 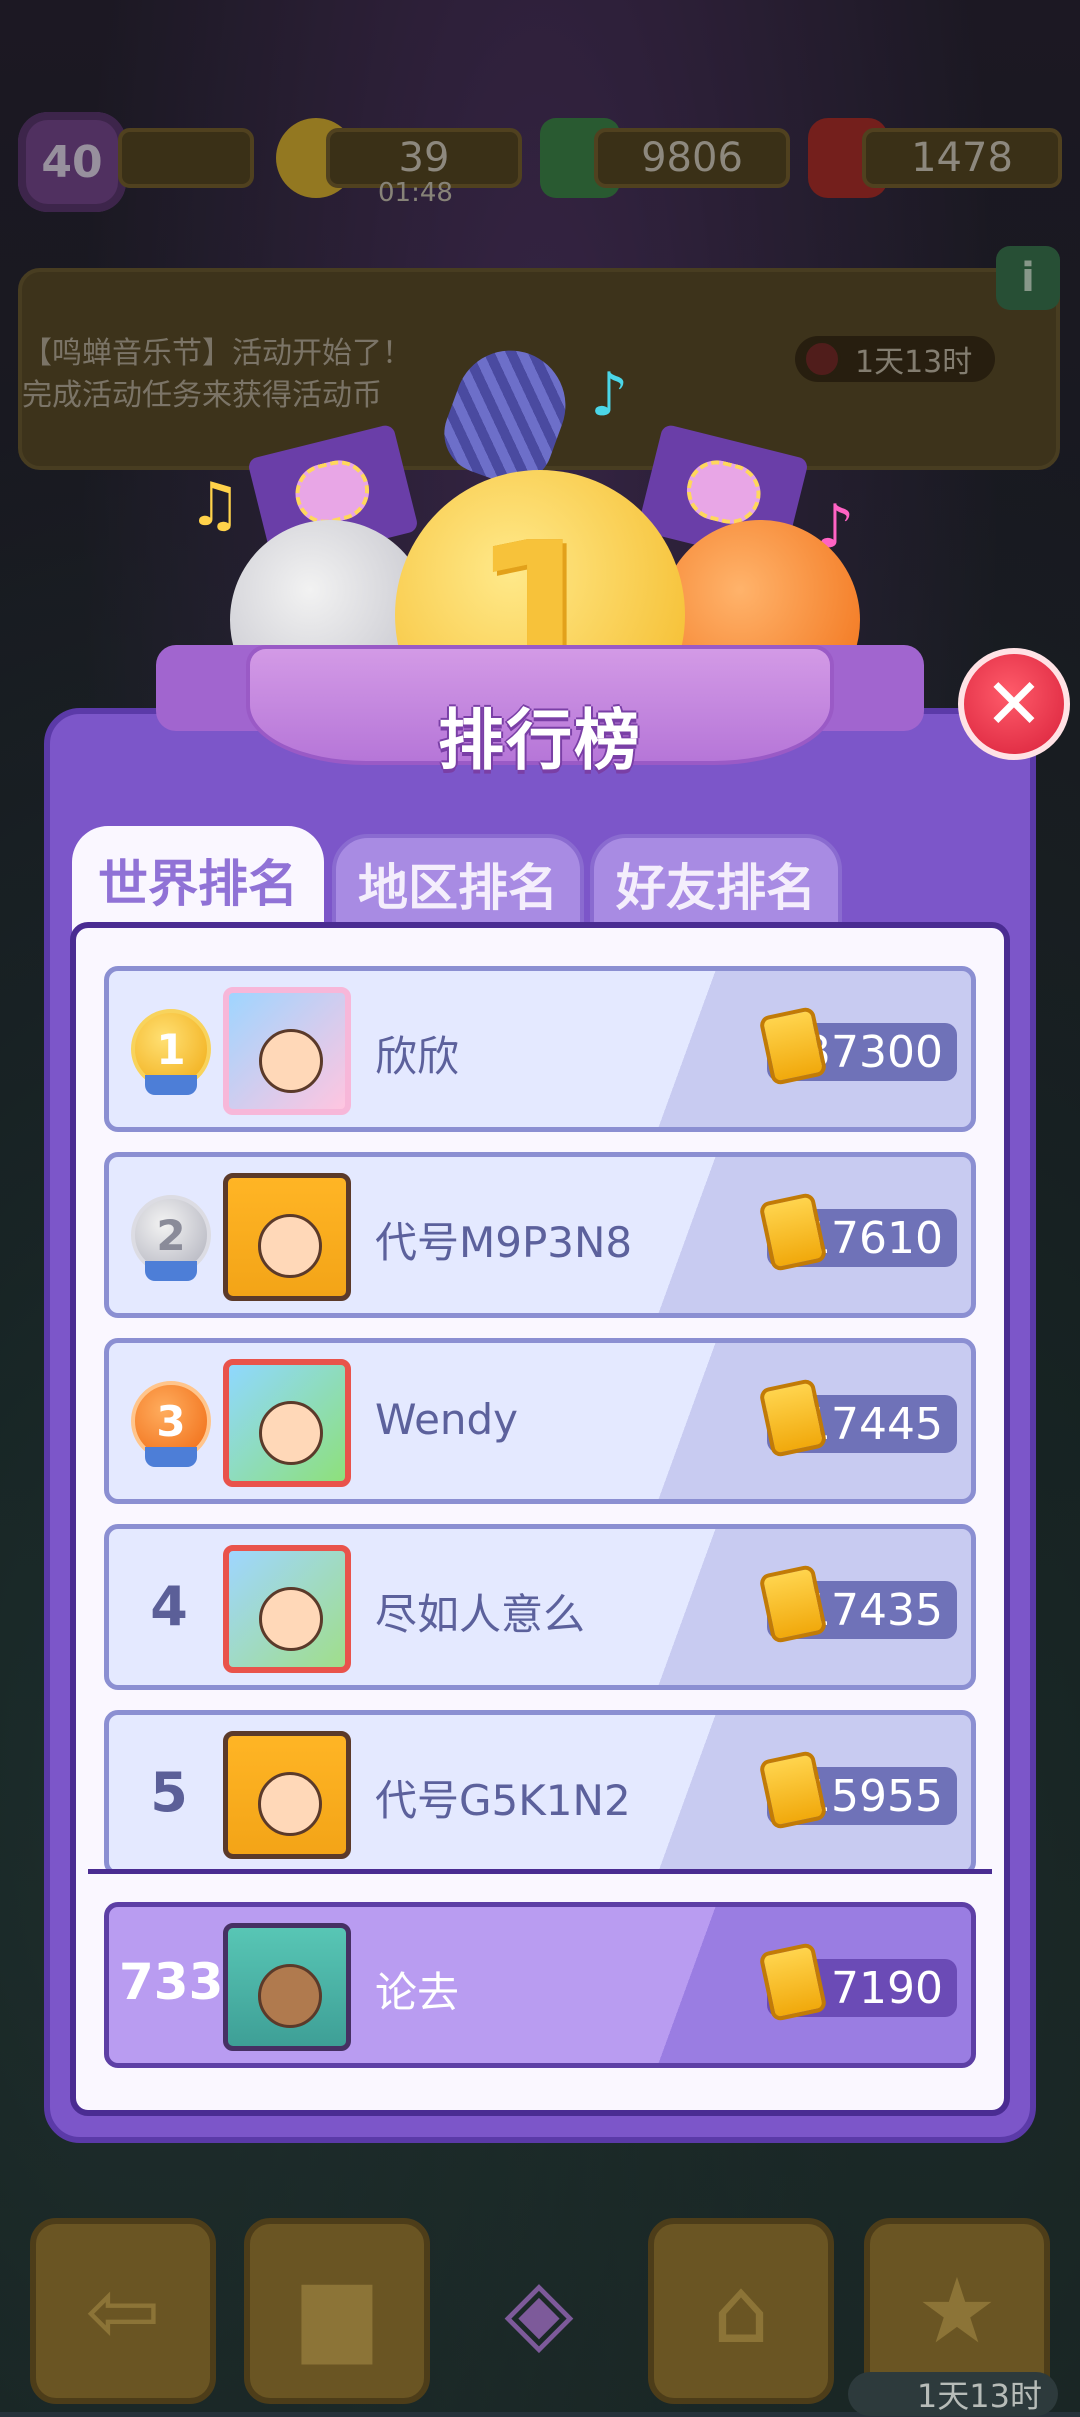 What do you see at coordinates (215, 505) in the screenshot?
I see `music-note-icon: ♫` at bounding box center [215, 505].